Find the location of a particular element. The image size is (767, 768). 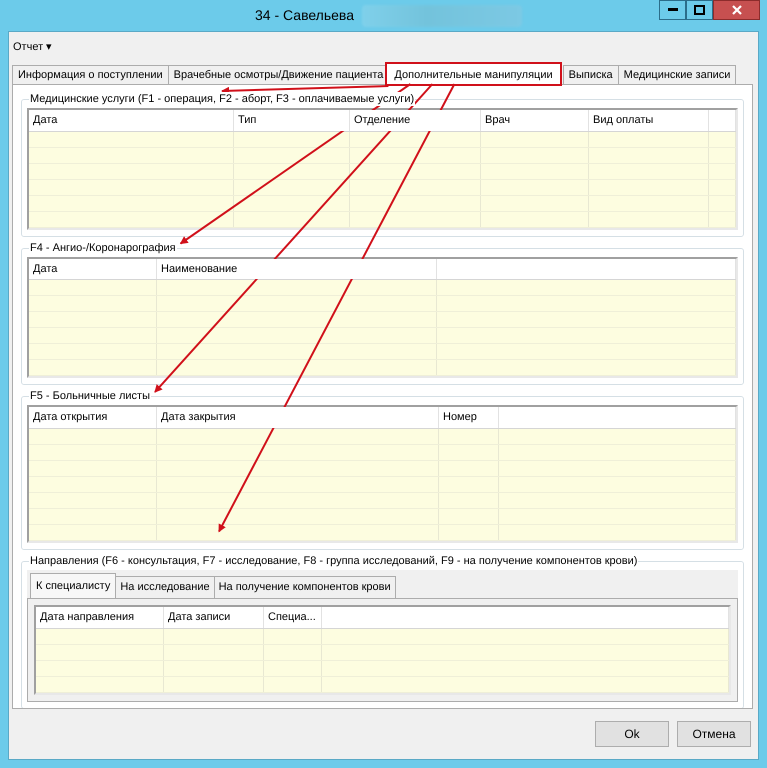

maximize-icon is located at coordinates (699, 10).